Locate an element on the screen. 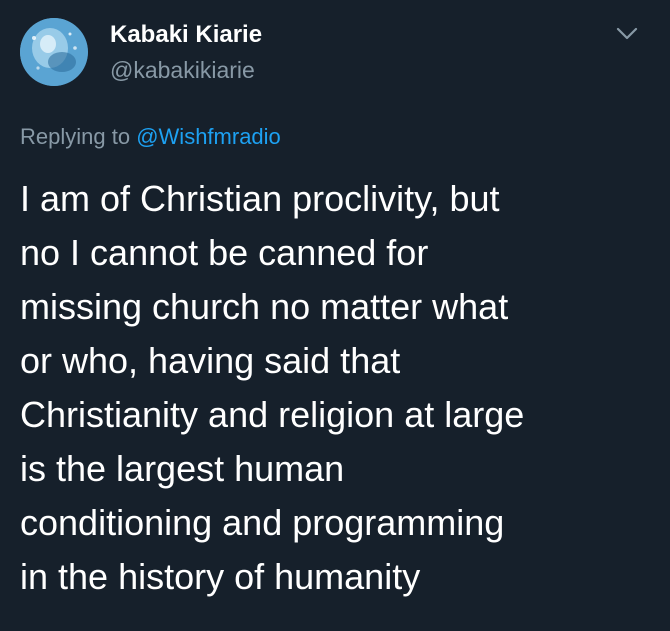  display-name: Kabaki Kiarie is located at coordinates (186, 35).